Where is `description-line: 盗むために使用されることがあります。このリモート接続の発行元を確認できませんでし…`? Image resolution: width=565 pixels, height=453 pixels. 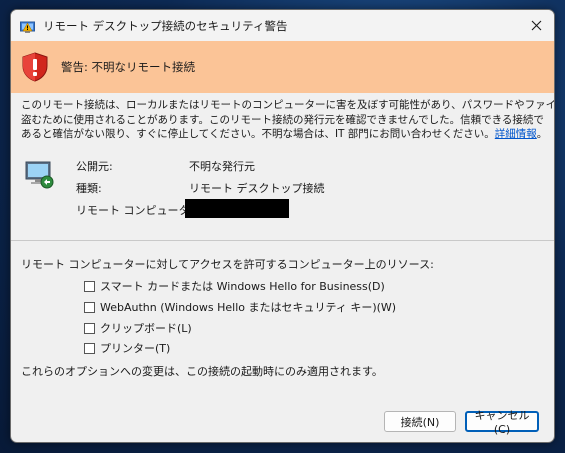 description-line: 盗むために使用されることがあります。このリモート接続の発行元を確認できませんでし… is located at coordinates (282, 119).